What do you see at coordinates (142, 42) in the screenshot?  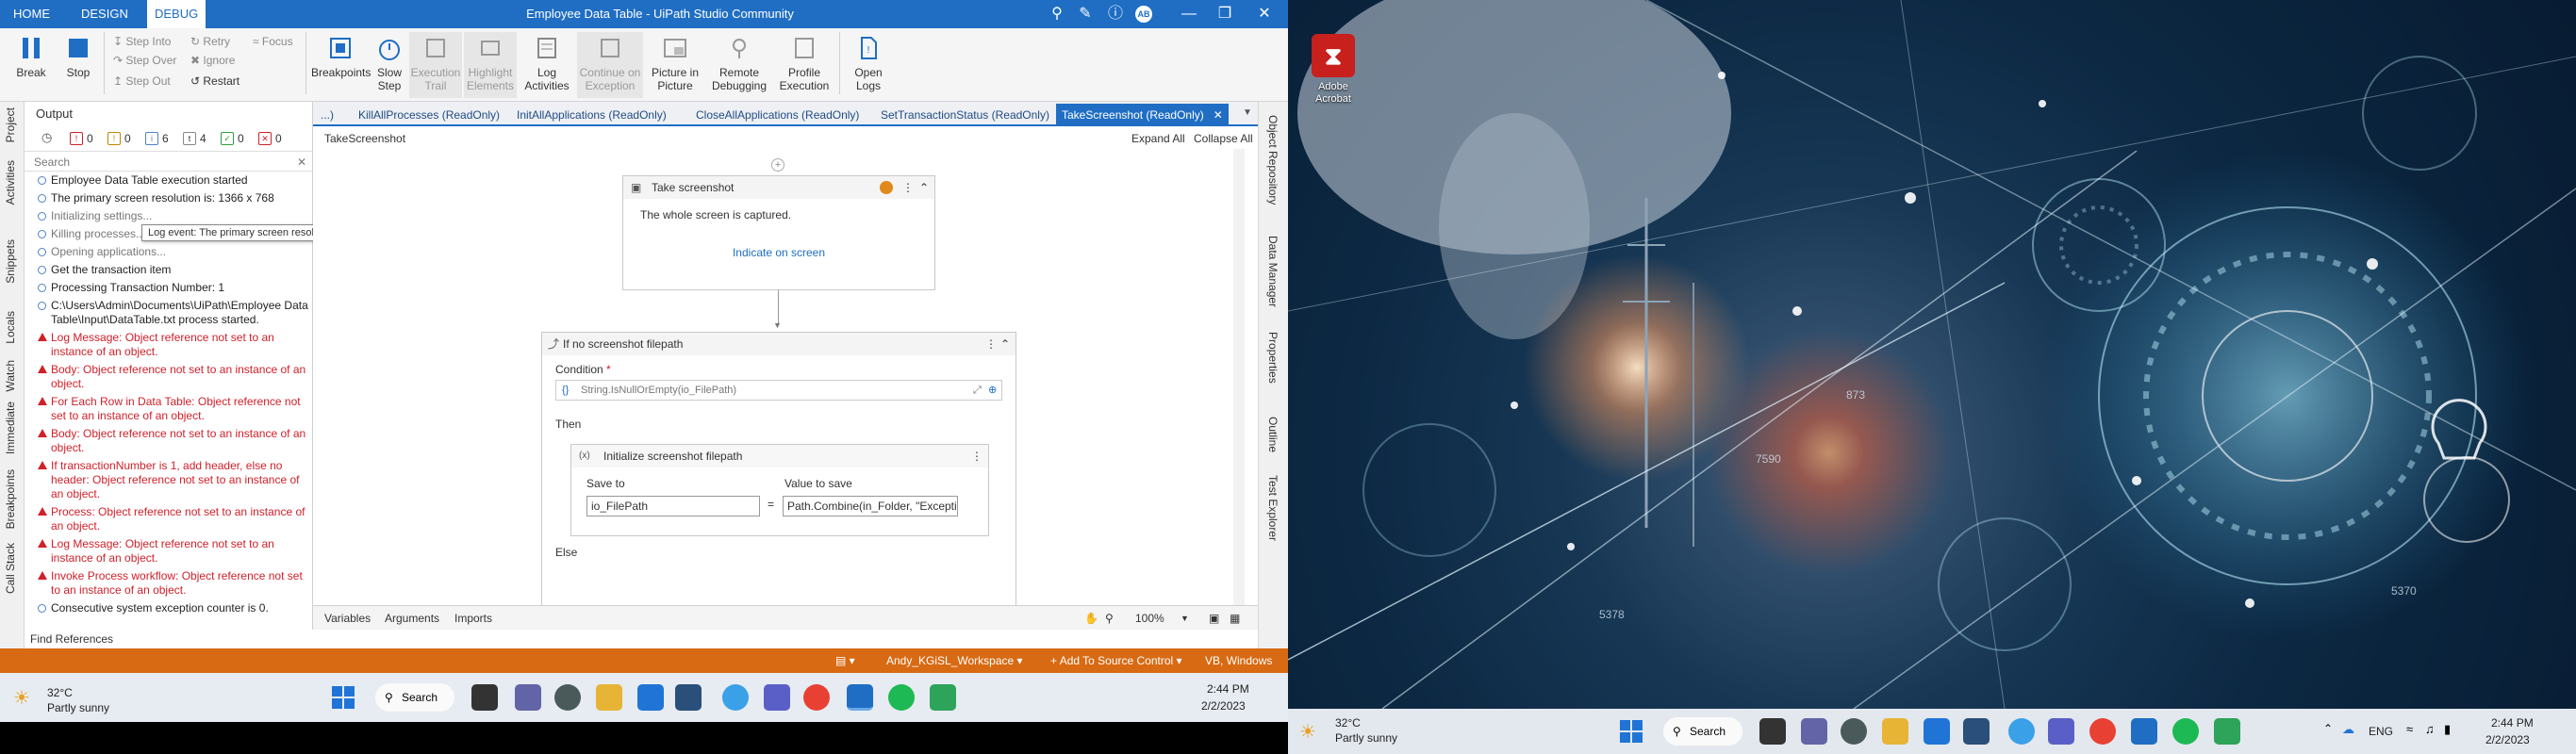 I see `step-into-button: ↧ Step Into` at bounding box center [142, 42].